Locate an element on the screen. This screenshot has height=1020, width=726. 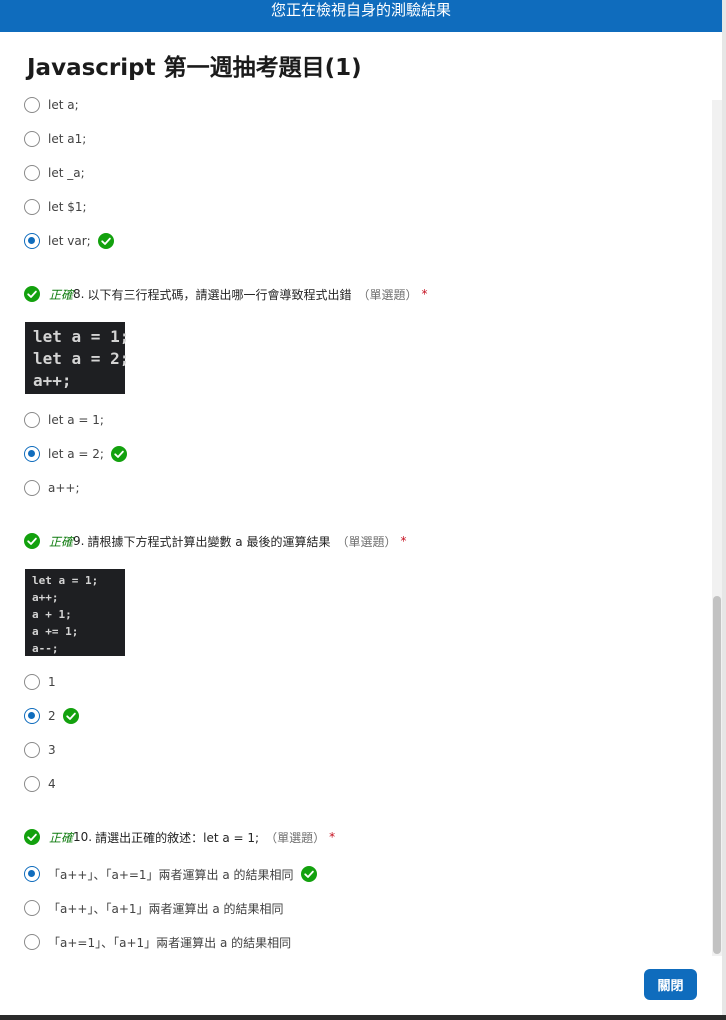
q10-option-2: 「a++」、「a+1」兩者運算出 a 的結果相同 is located at coordinates (154, 908).